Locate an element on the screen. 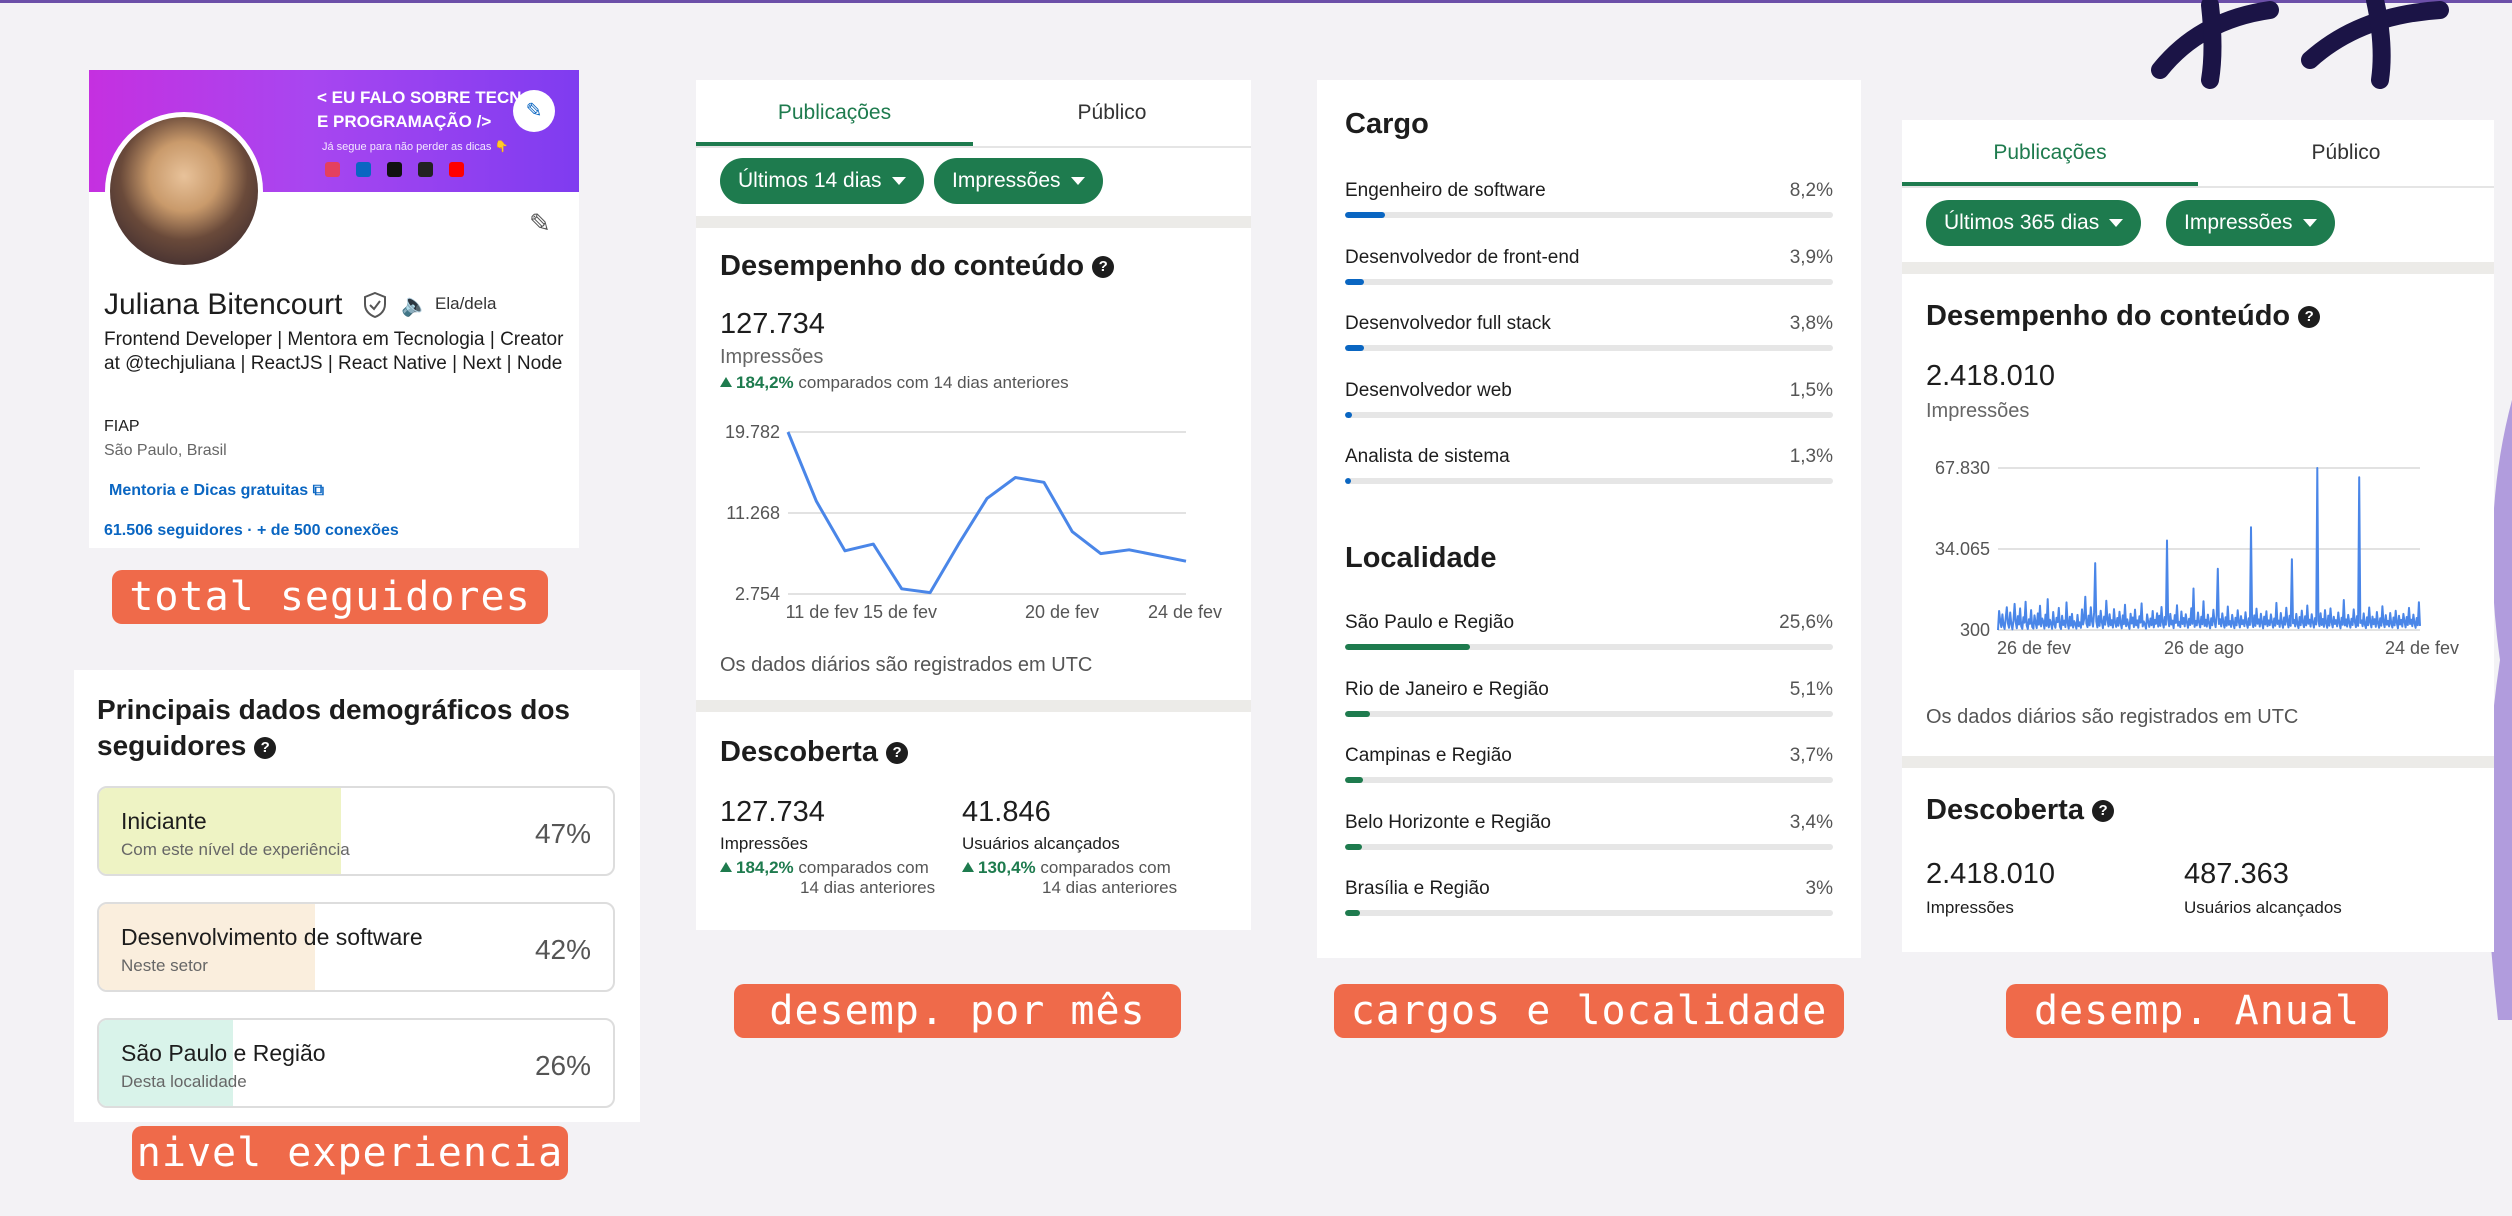 The height and width of the screenshot is (1216, 2512). section-divider is located at coordinates (2198, 268).